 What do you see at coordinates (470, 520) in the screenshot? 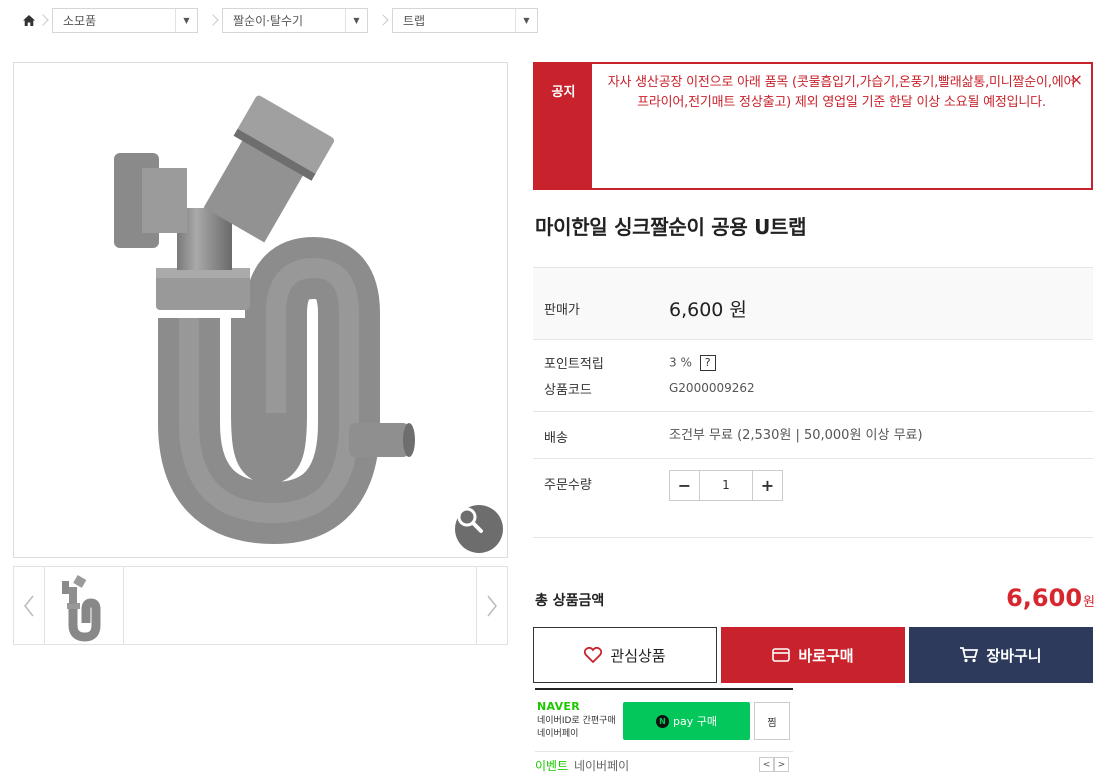
I see `search-icon` at bounding box center [470, 520].